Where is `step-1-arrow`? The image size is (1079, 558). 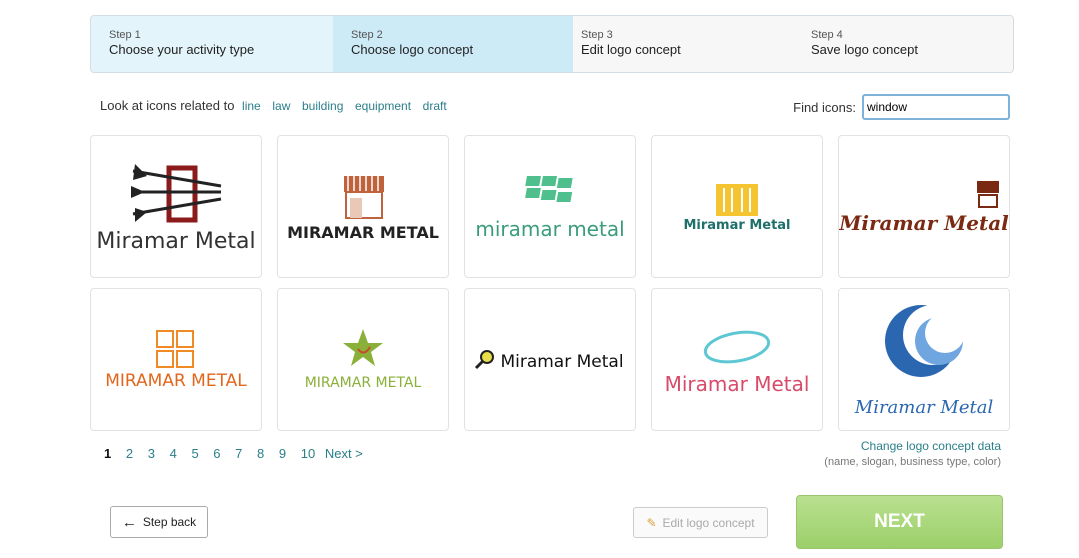 step-1-arrow is located at coordinates (327, 44).